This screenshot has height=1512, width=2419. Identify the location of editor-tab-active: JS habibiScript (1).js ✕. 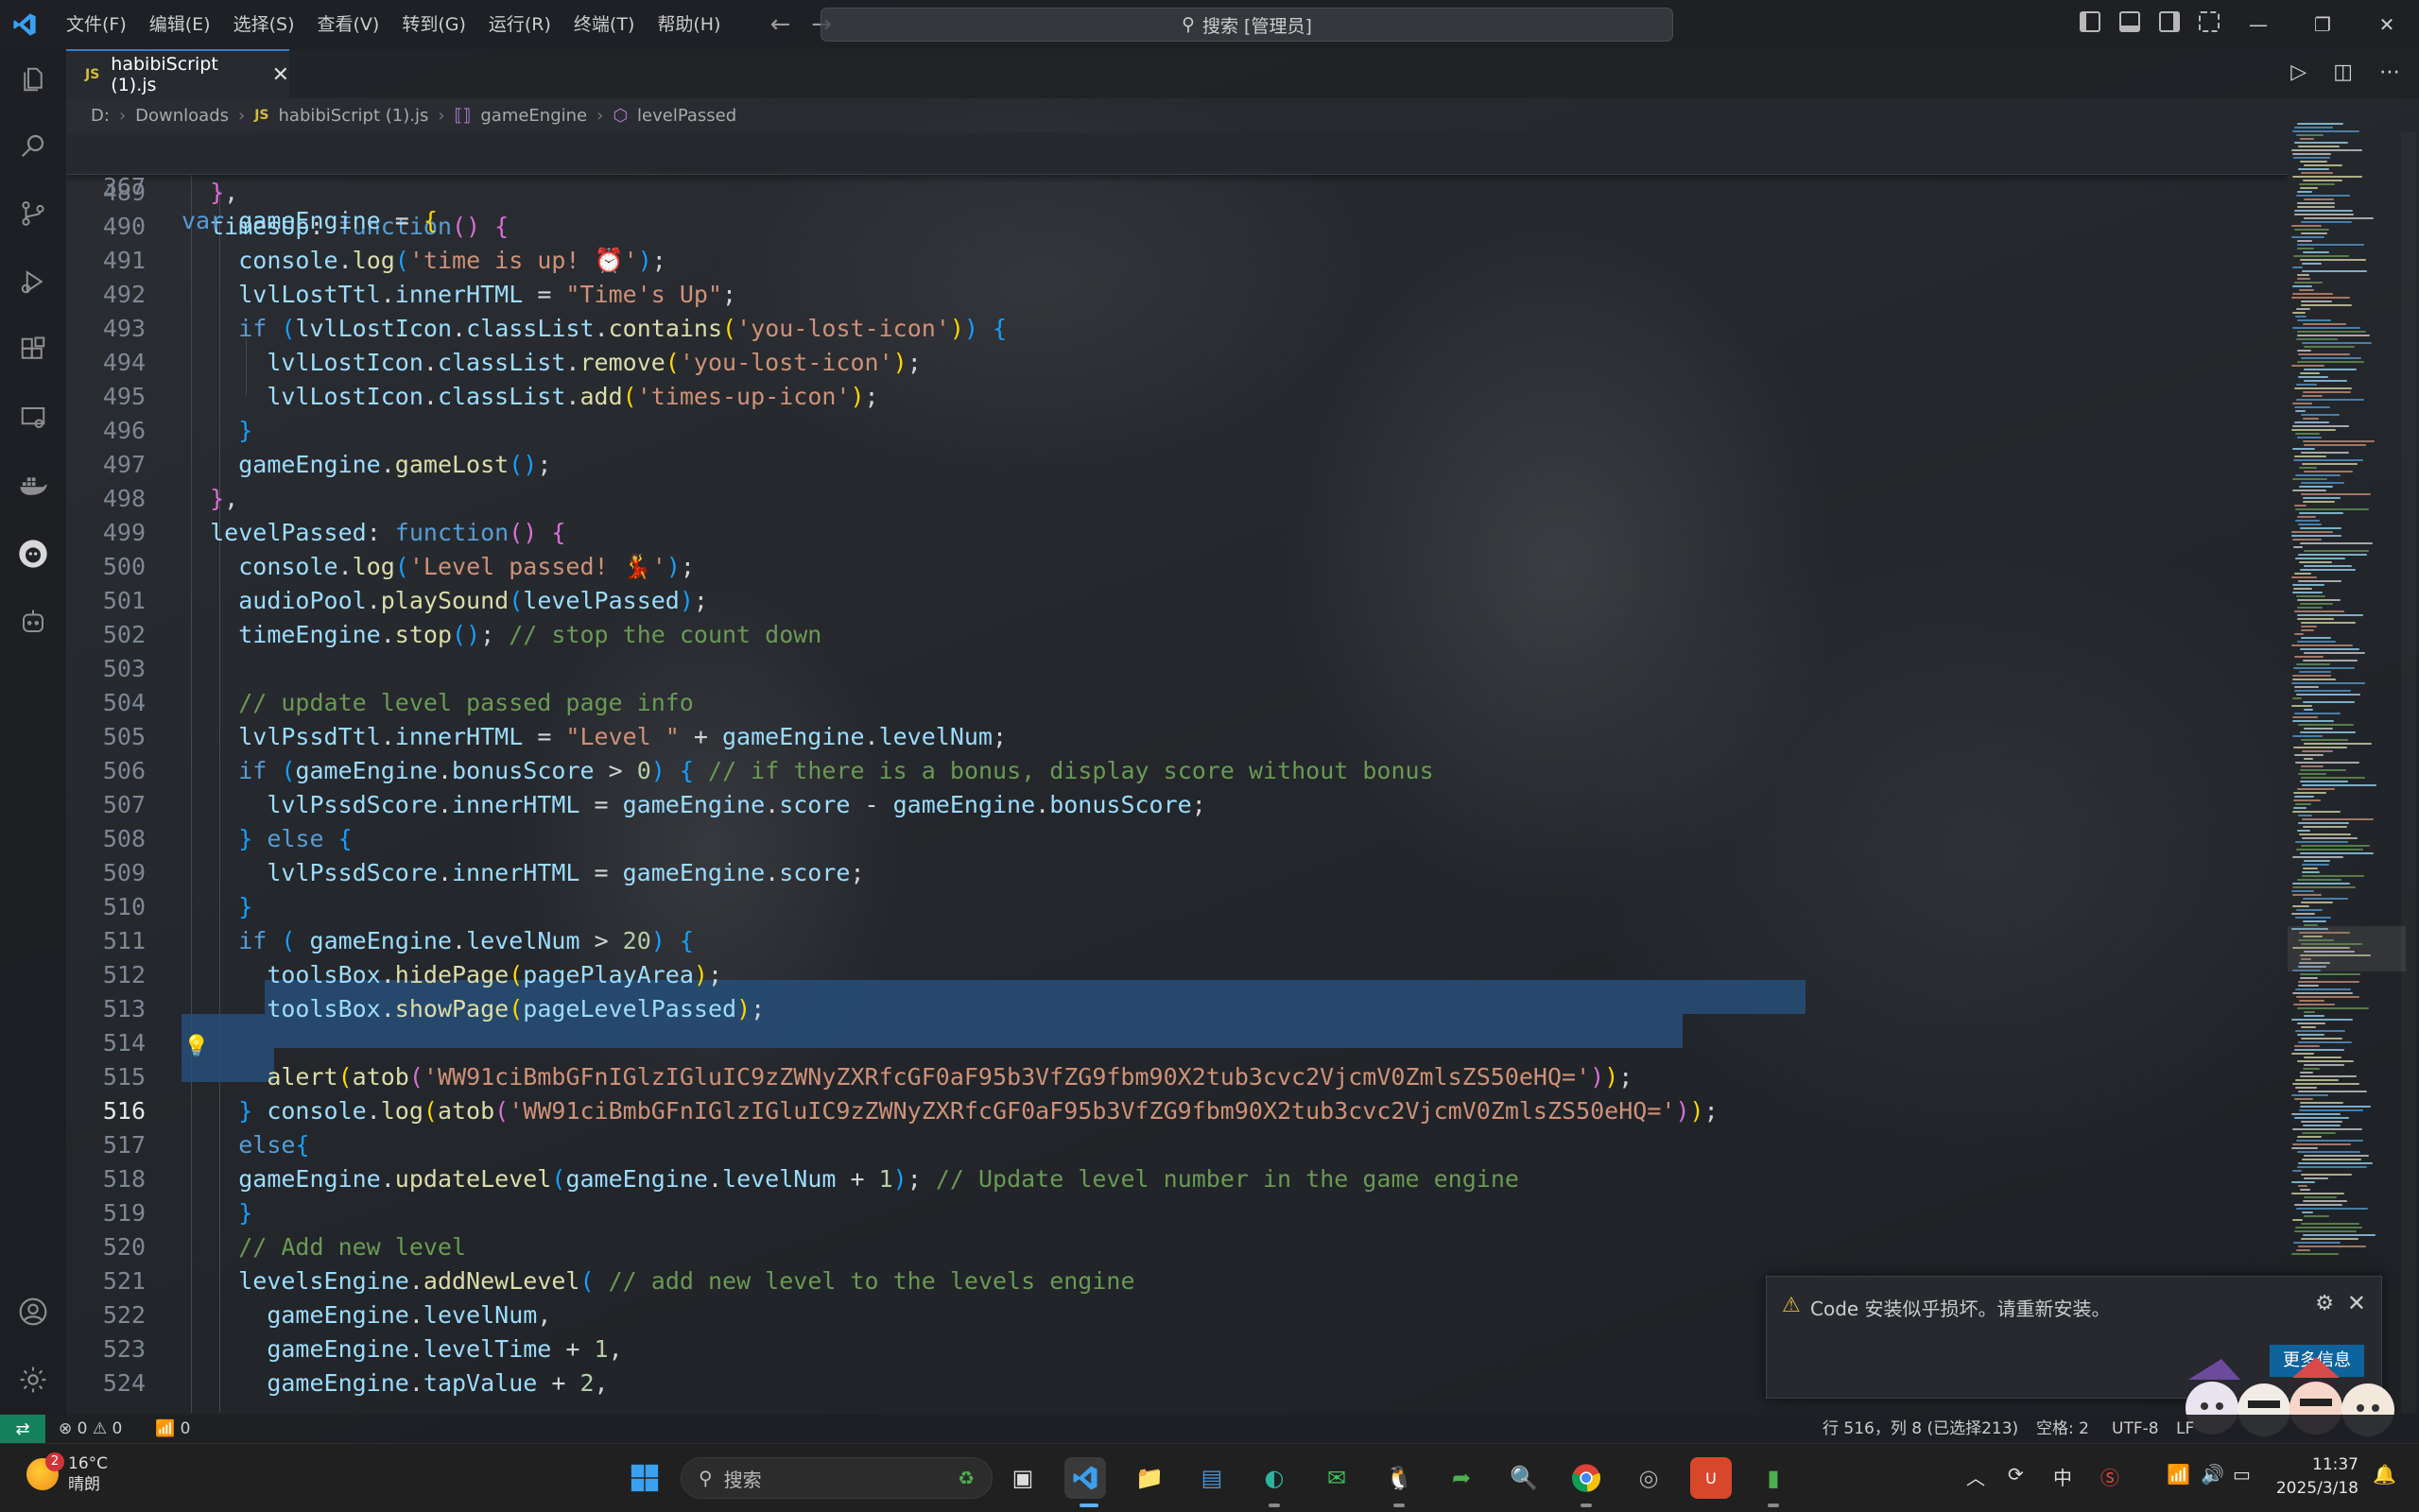
(178, 73).